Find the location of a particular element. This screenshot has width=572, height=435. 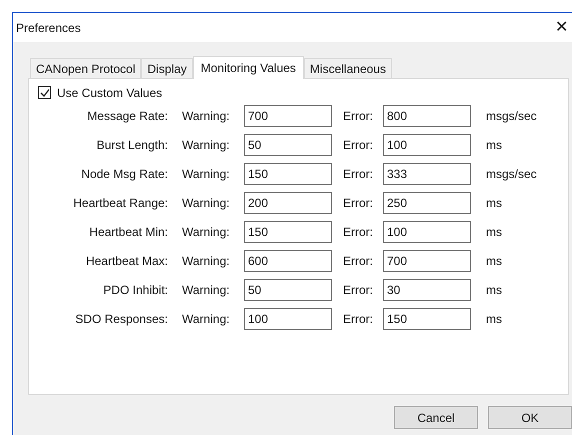

input-field: 800 is located at coordinates (427, 116).